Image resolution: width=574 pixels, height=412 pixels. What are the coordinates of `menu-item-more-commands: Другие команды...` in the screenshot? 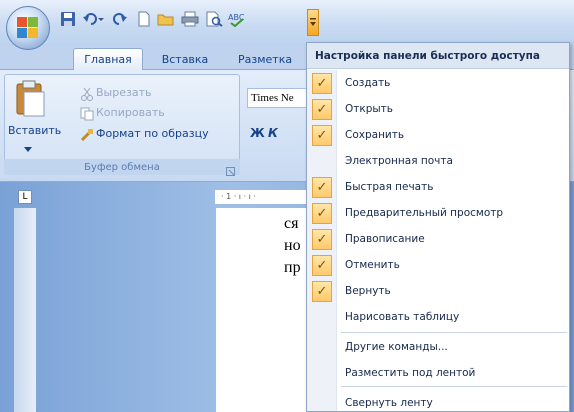 It's located at (438, 348).